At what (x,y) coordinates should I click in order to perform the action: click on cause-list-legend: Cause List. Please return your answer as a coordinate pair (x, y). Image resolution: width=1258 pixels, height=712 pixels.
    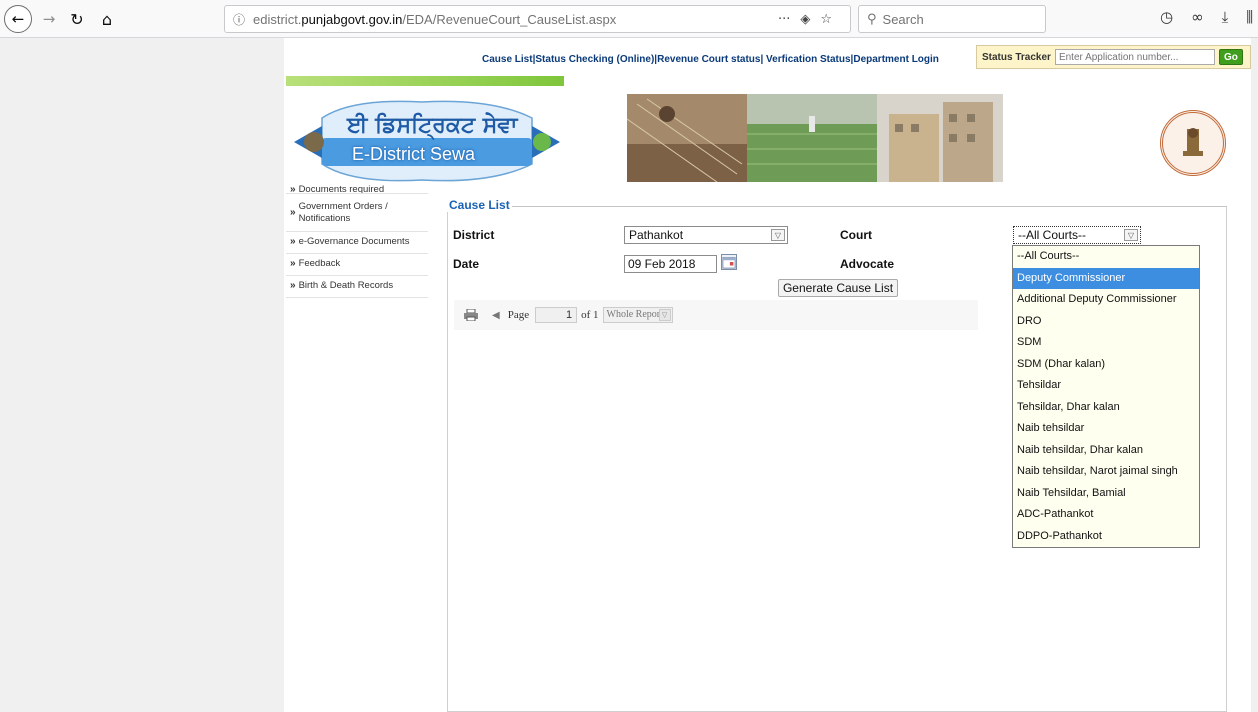
    Looking at the image, I should click on (479, 205).